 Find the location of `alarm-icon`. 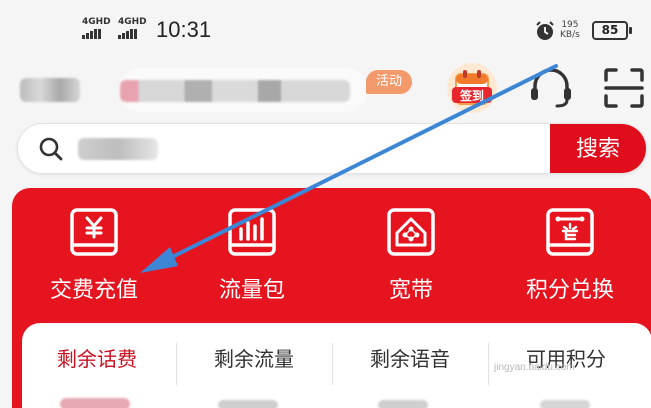

alarm-icon is located at coordinates (545, 30).